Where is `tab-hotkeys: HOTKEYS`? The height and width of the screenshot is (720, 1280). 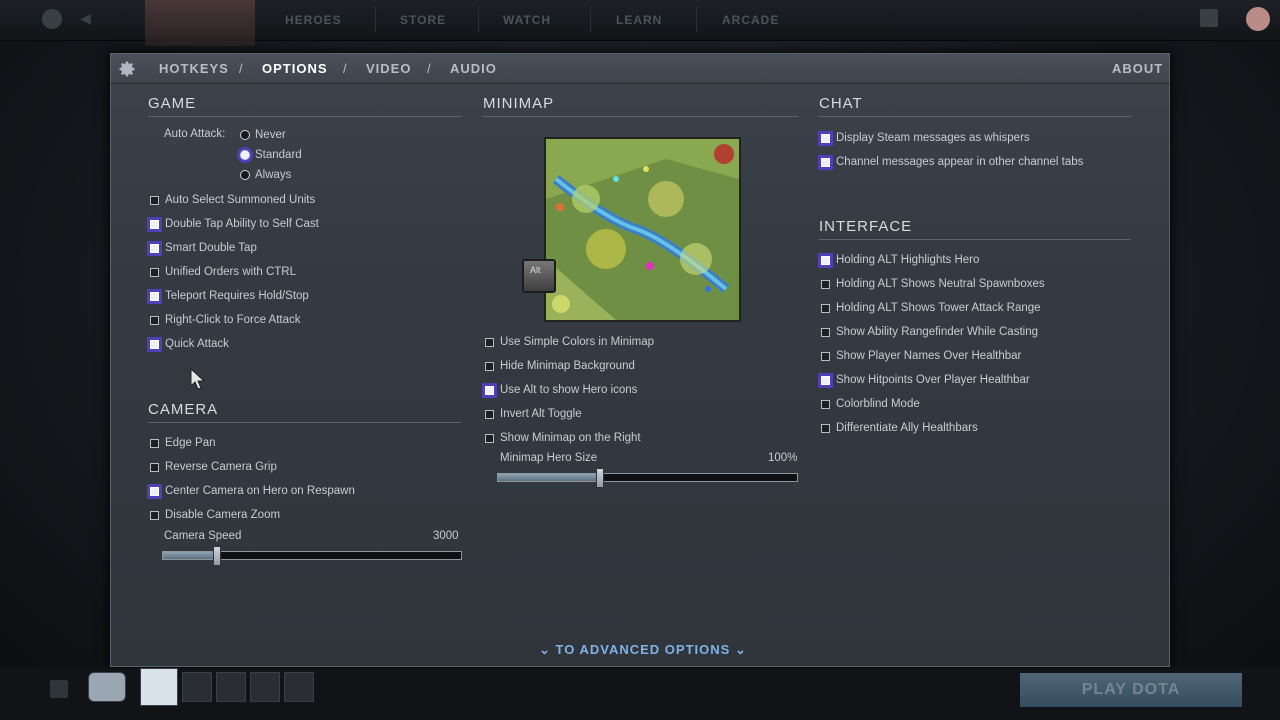
tab-hotkeys: HOTKEYS is located at coordinates (194, 68).